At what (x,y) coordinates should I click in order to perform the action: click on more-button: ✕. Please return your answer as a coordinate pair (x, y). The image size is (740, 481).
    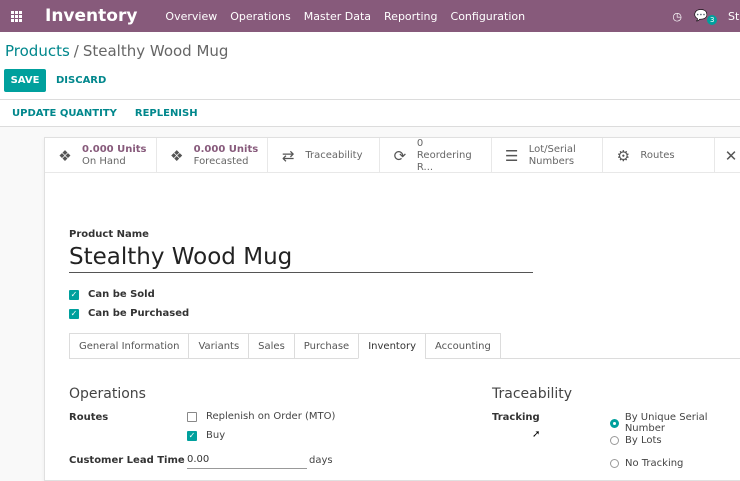
    Looking at the image, I should click on (727, 155).